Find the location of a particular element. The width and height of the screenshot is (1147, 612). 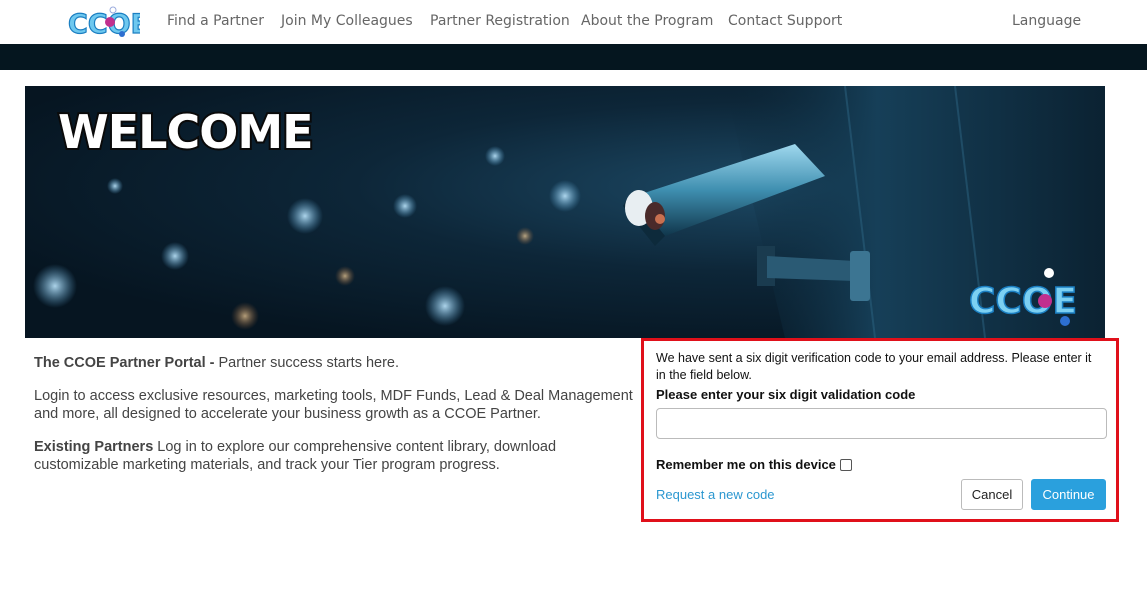

existing-partners-title: Existing Partners is located at coordinates (94, 447).